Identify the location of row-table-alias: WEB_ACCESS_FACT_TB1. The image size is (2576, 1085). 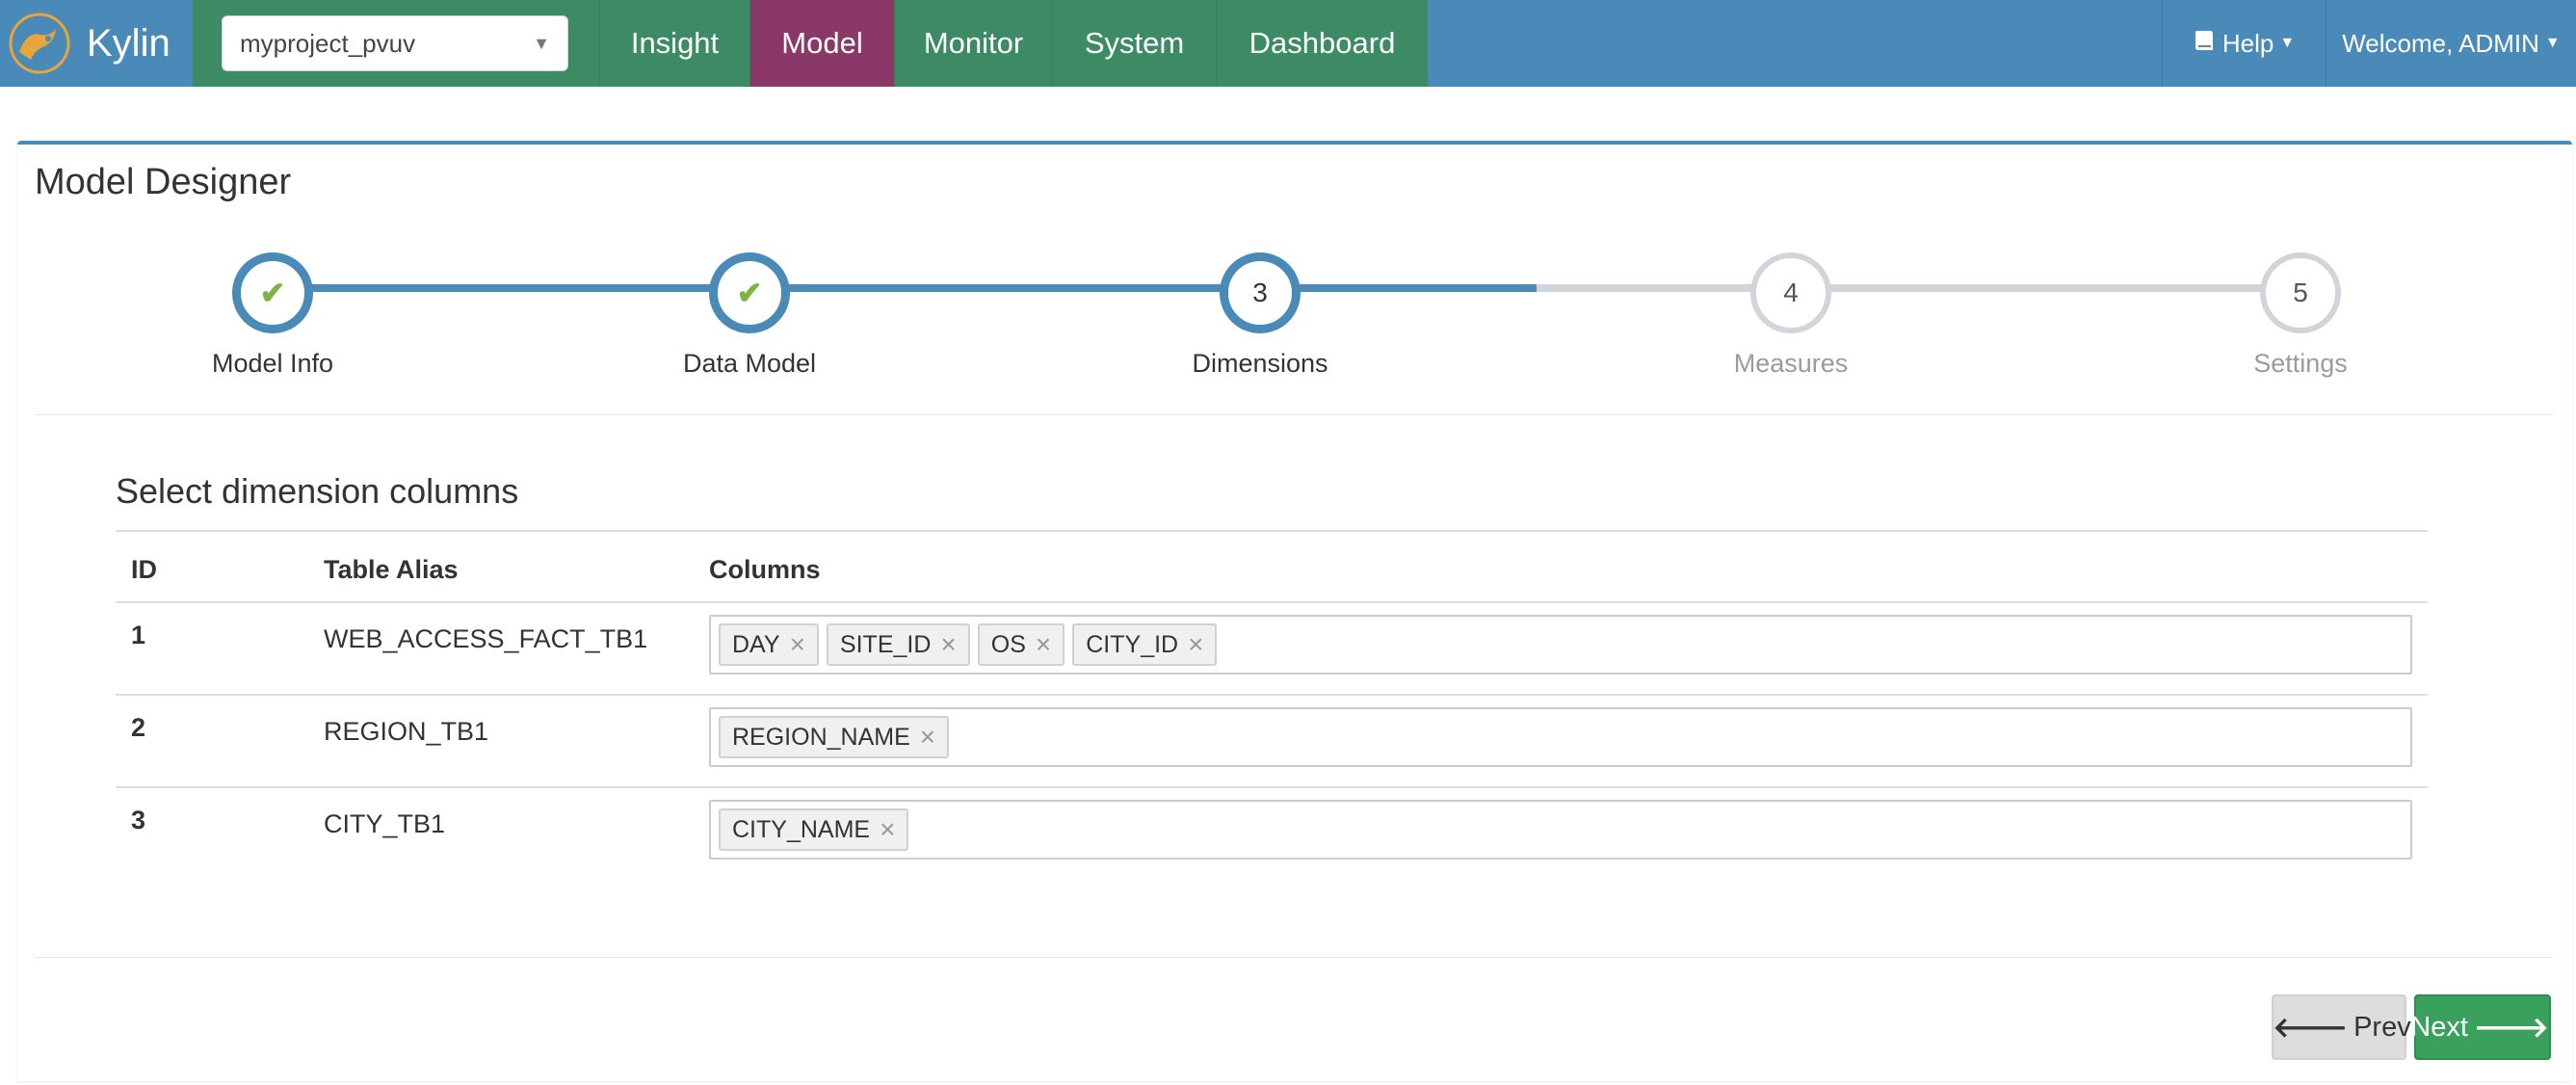
(501, 648).